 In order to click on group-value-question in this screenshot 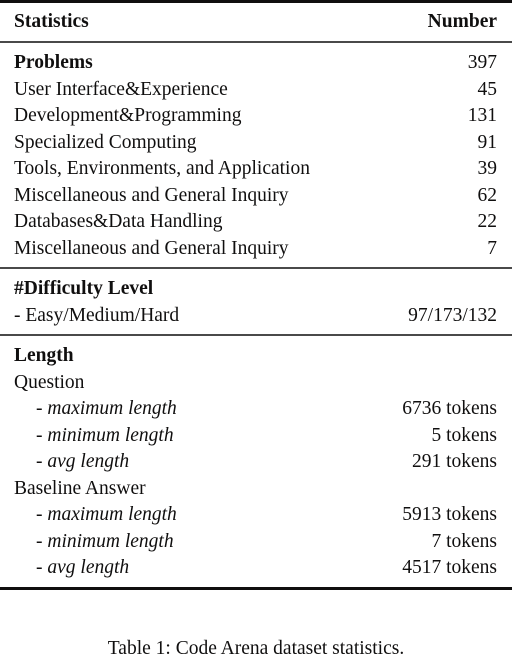, I will do `click(436, 383)`.